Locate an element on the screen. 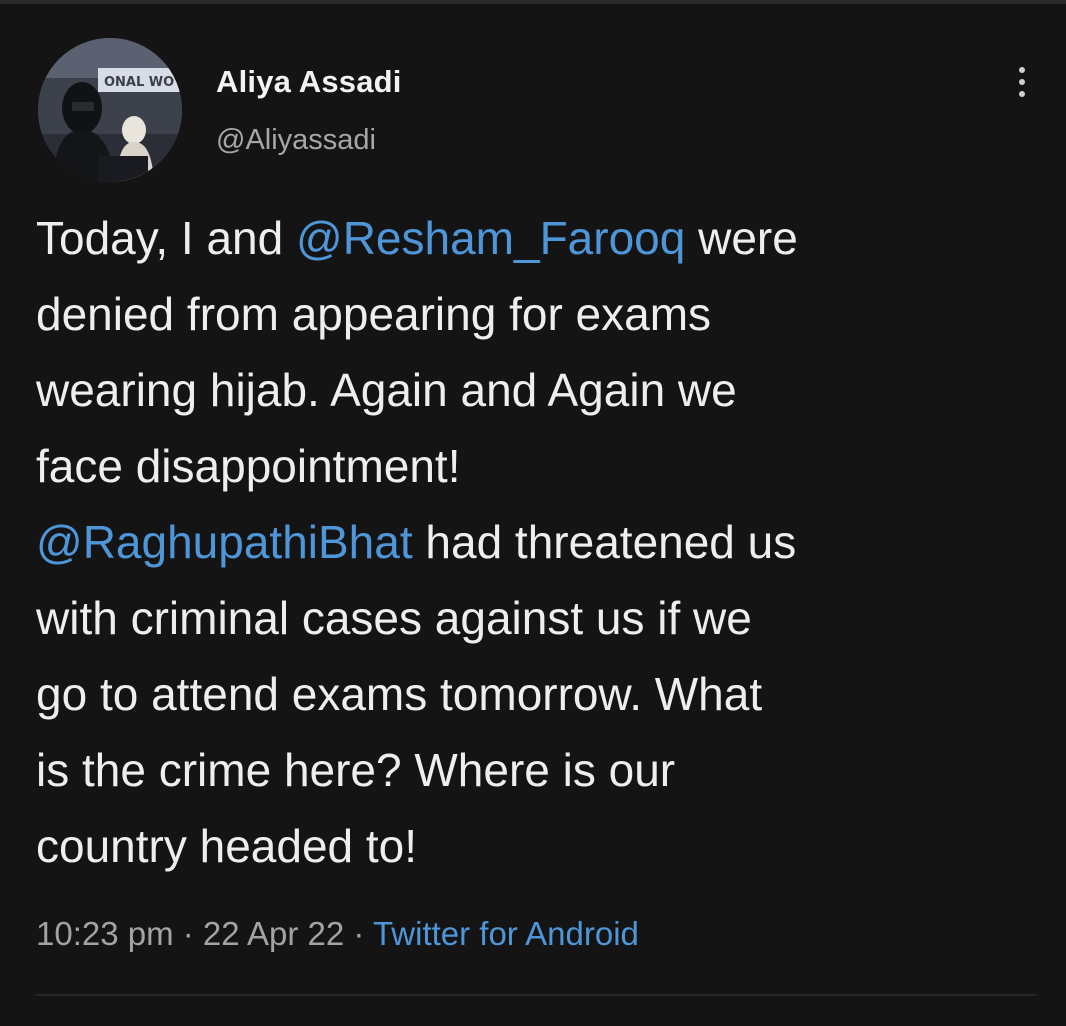 This screenshot has height=1026, width=1066. tweet-text-line: wearing hijab. Again and Again we is located at coordinates (536, 390).